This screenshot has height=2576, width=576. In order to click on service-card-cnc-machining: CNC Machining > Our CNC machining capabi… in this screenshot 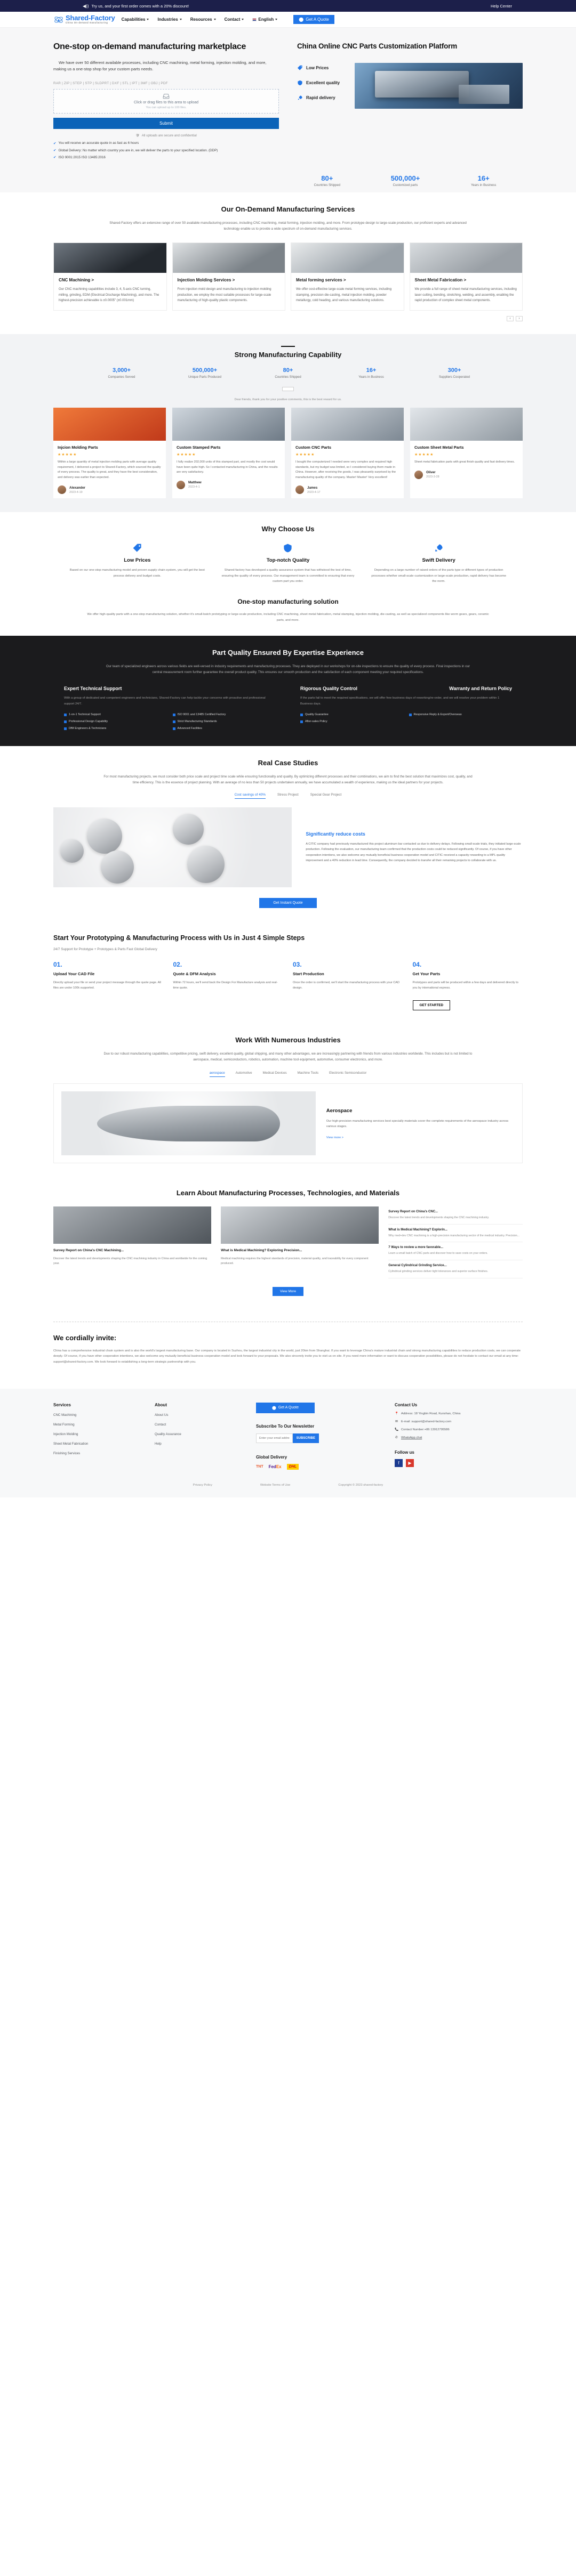, I will do `click(110, 277)`.